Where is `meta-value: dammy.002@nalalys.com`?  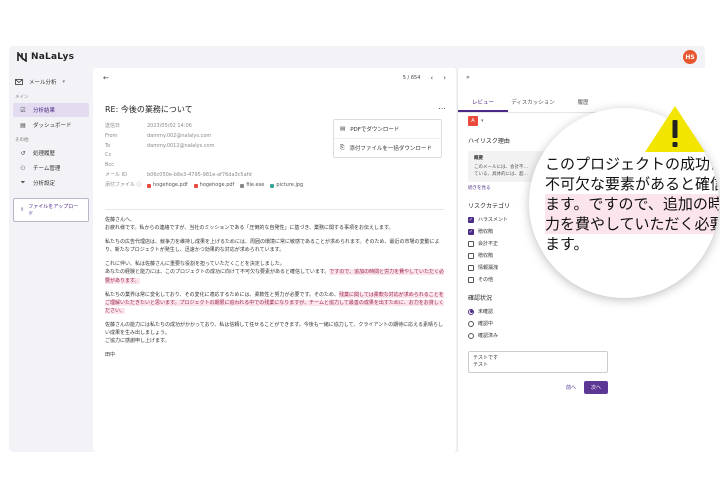
meta-value: dammy.002@nalalys.com is located at coordinates (179, 135).